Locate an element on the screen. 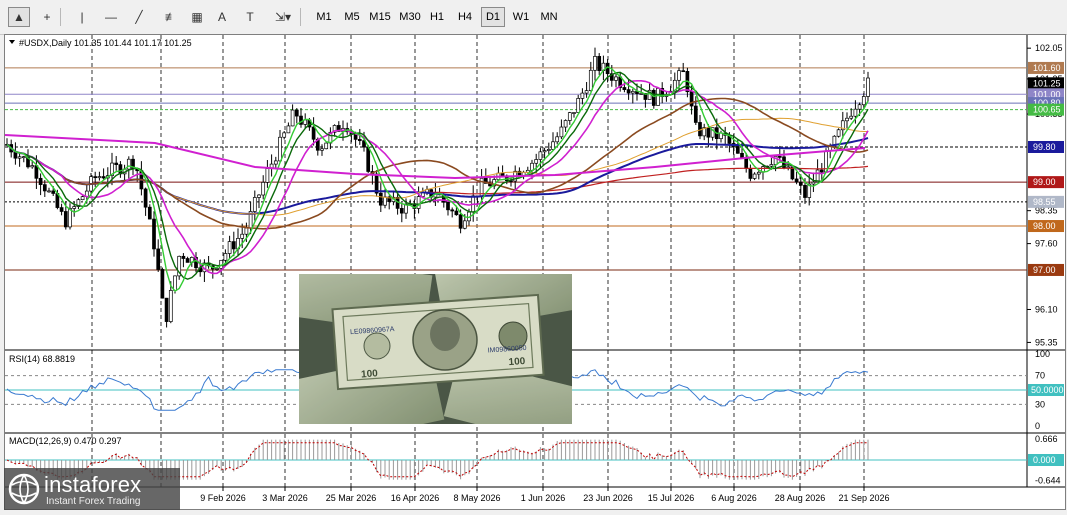 The image size is (1067, 515). timeframe-mn-button: MN is located at coordinates (549, 17).